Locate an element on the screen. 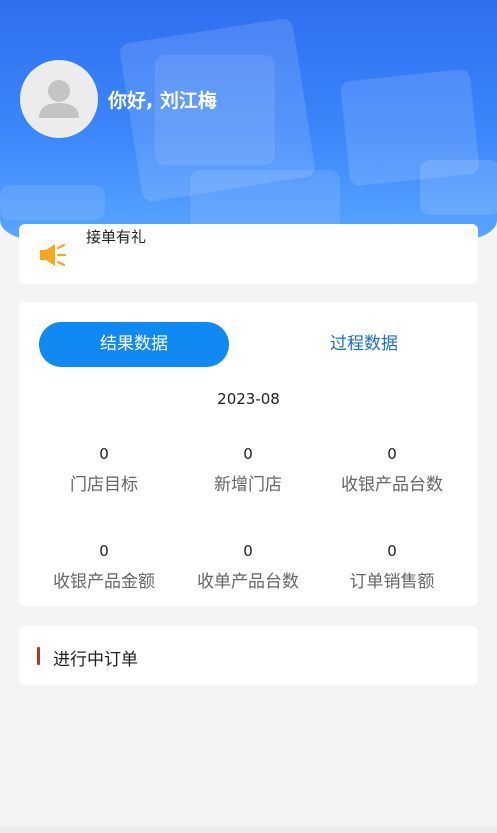  stat-label: 新增门店 is located at coordinates (248, 485).